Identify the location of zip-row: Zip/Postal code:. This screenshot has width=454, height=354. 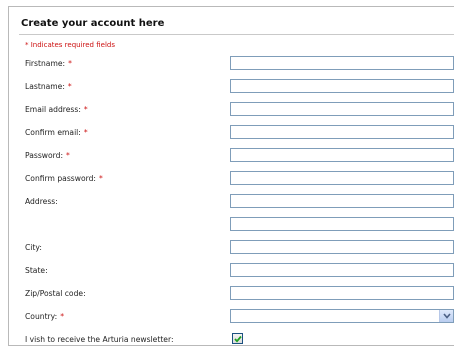
(239, 294).